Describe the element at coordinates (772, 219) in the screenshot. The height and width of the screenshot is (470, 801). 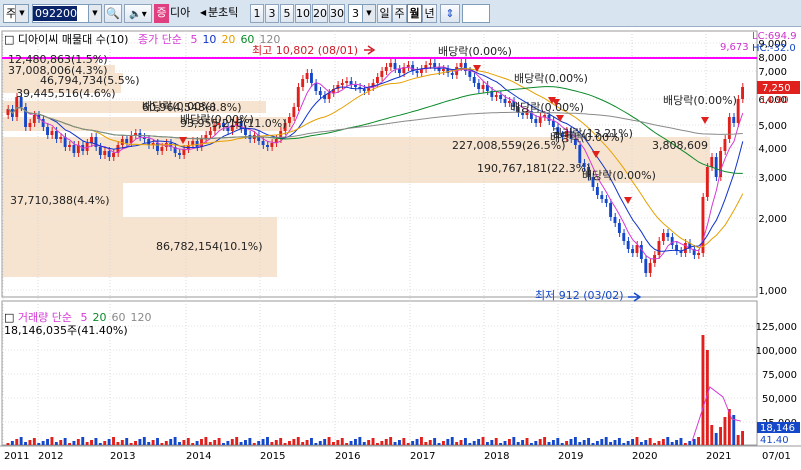
I see `price-y-tick: 2,000` at that location.